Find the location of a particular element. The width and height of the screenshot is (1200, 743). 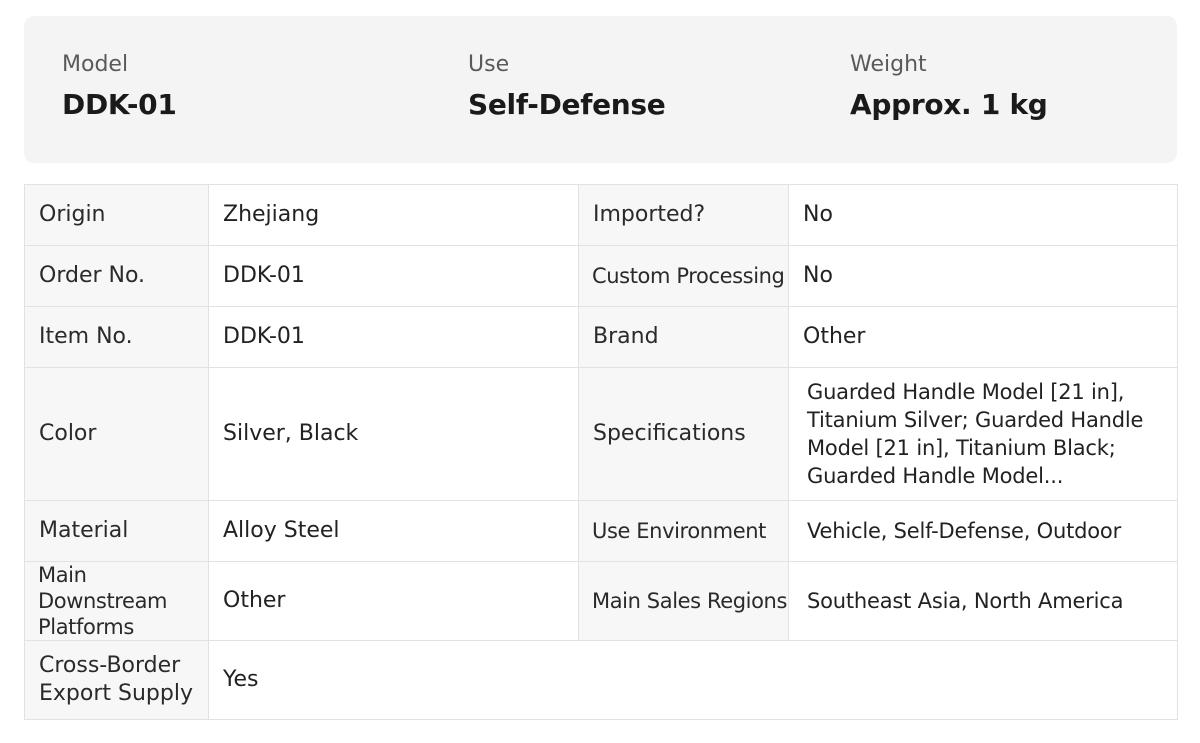

table-row: Origin Zhejiang Imported? No is located at coordinates (601, 215).